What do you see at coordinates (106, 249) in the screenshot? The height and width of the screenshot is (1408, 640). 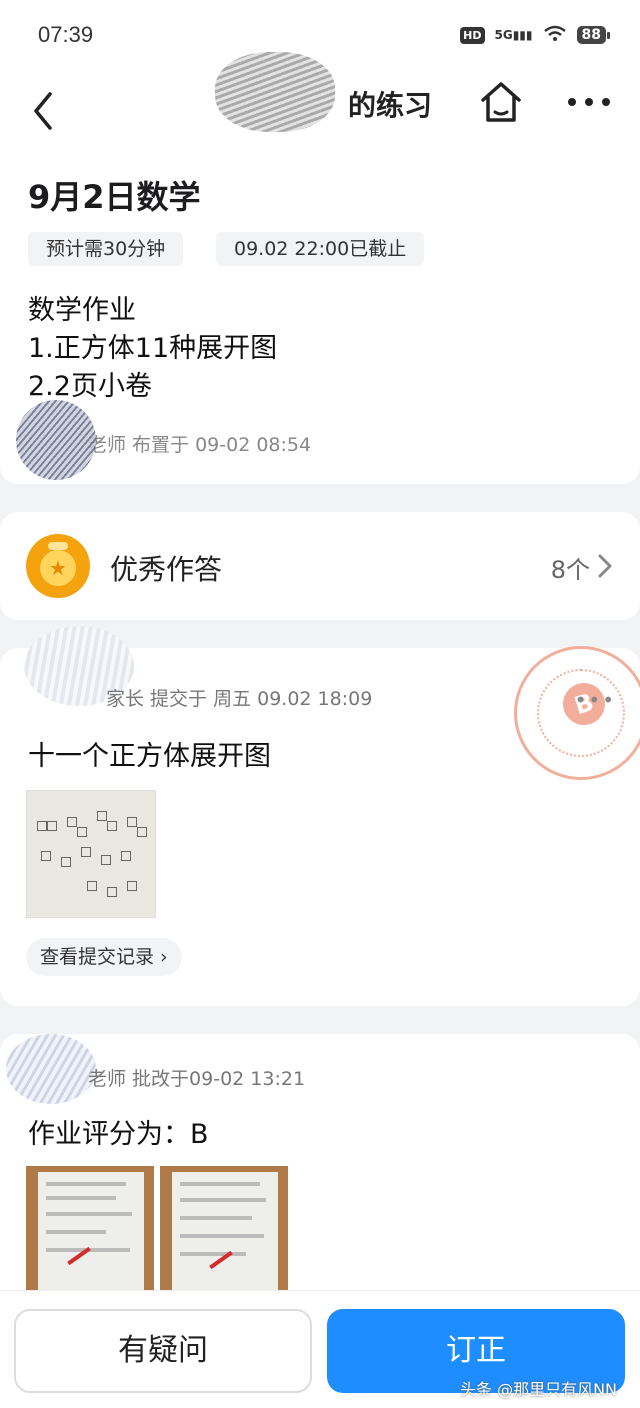 I see `estimate-tag: 预计需30分钟` at bounding box center [106, 249].